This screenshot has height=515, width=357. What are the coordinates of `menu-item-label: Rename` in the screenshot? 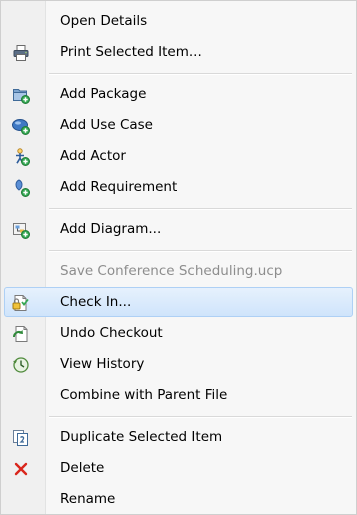 It's located at (88, 499).